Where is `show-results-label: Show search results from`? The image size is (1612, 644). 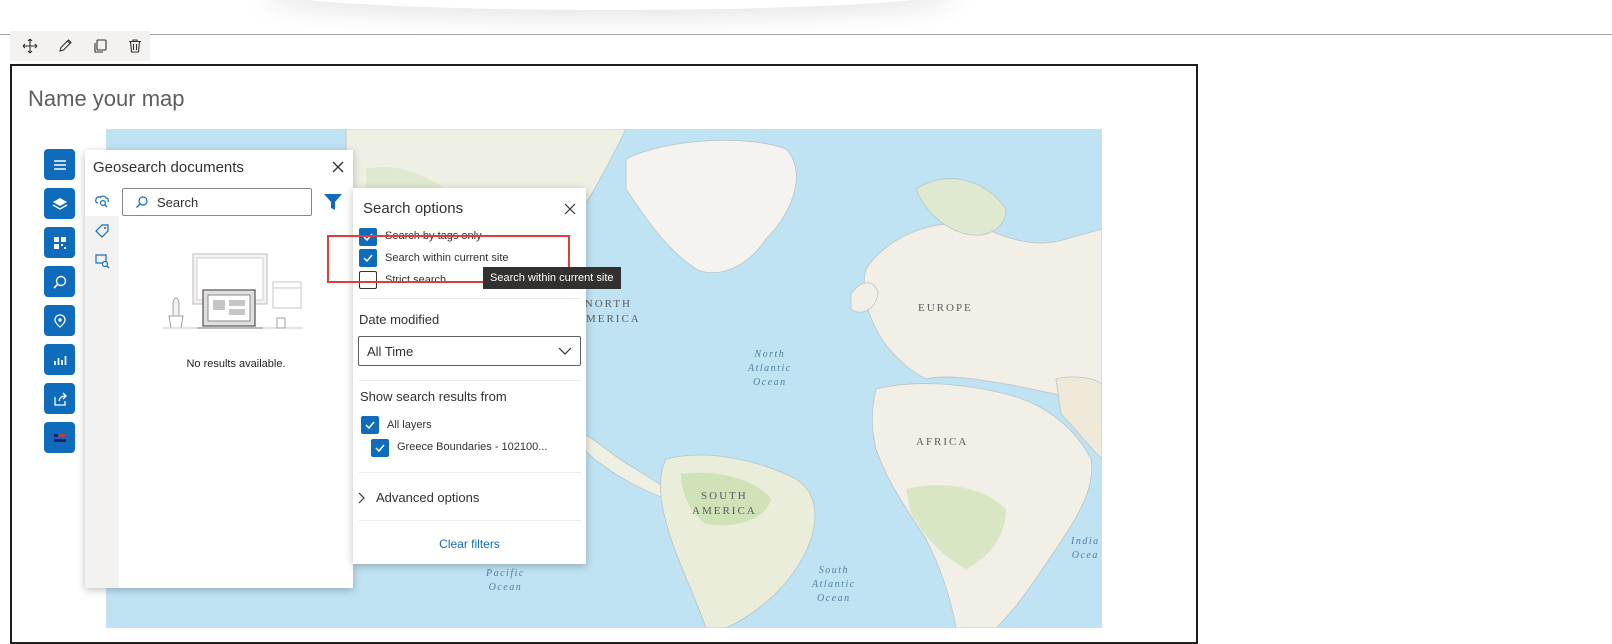
show-results-label: Show search results from is located at coordinates (433, 396).